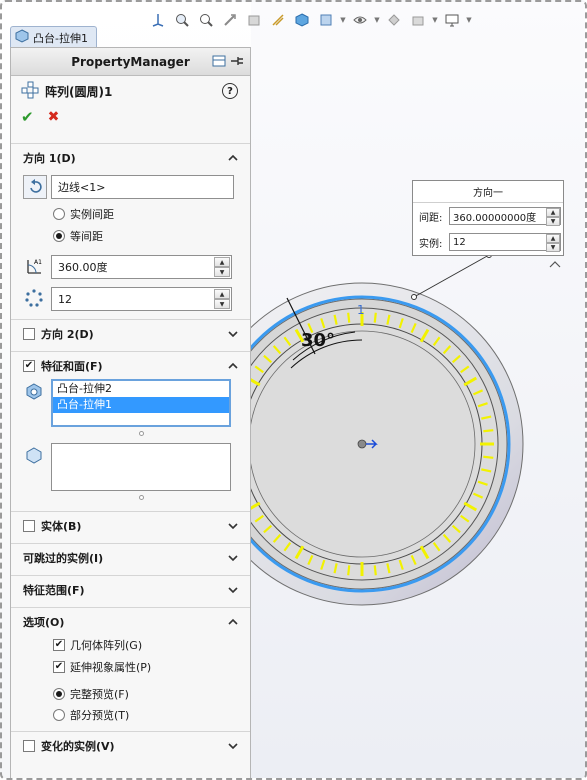 Image resolution: width=587 pixels, height=780 pixels. What do you see at coordinates (141, 267) in the screenshot?
I see `angle-input: 360.00度 ▲ ▼` at bounding box center [141, 267].